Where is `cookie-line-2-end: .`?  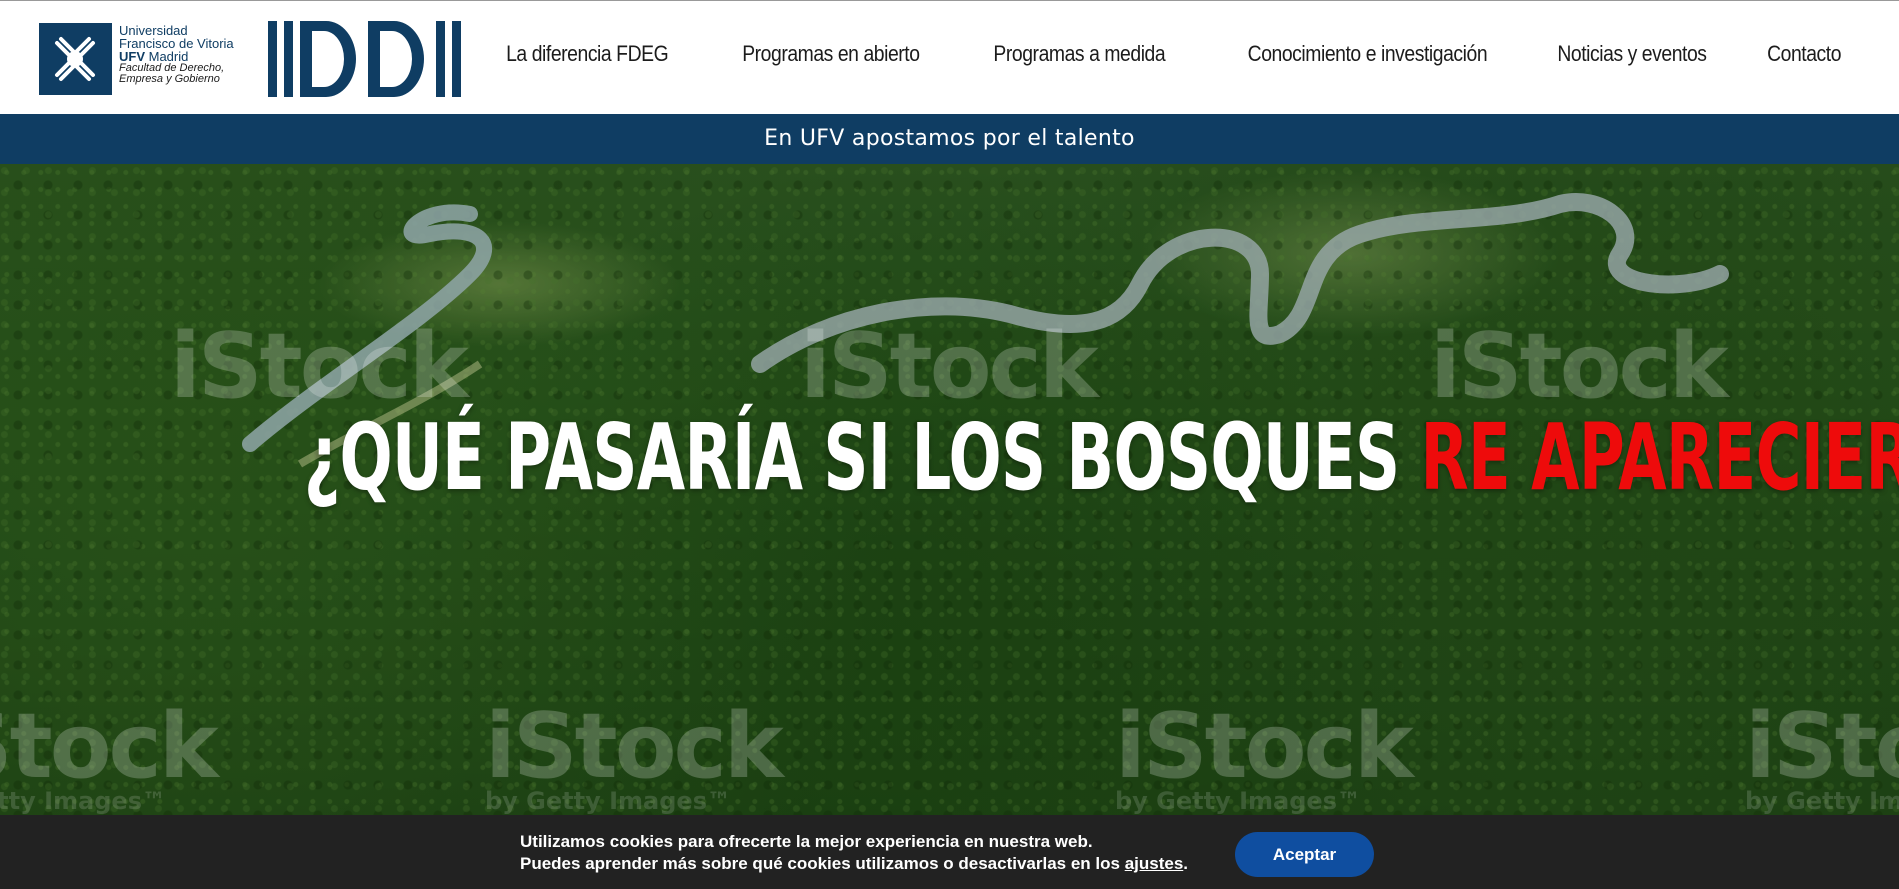
cookie-line-2-end: . is located at coordinates (1186, 863).